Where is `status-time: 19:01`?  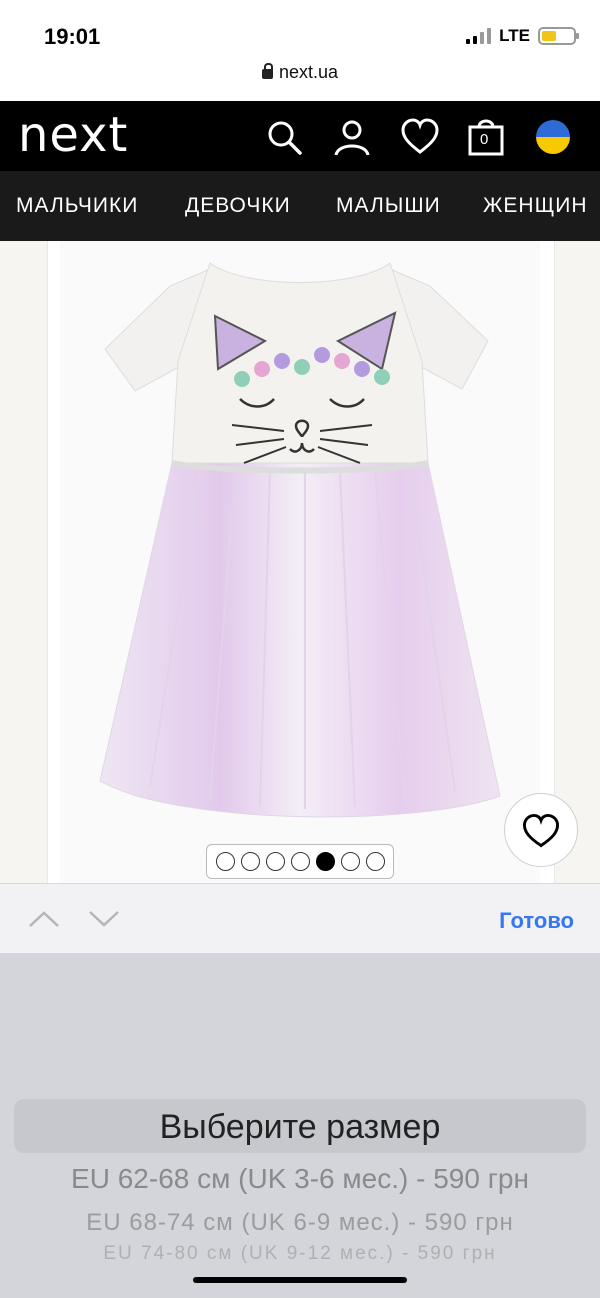 status-time: 19:01 is located at coordinates (72, 36).